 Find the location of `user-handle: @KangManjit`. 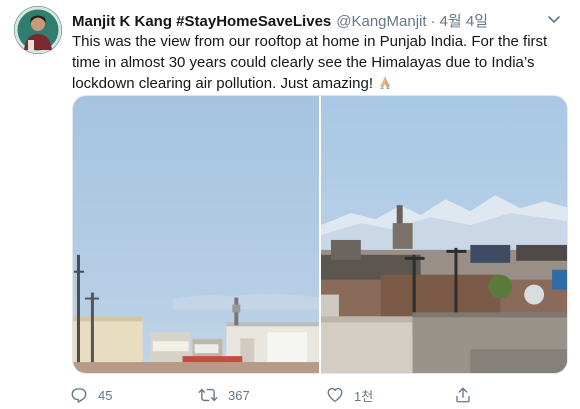

user-handle: @KangManjit is located at coordinates (381, 21).